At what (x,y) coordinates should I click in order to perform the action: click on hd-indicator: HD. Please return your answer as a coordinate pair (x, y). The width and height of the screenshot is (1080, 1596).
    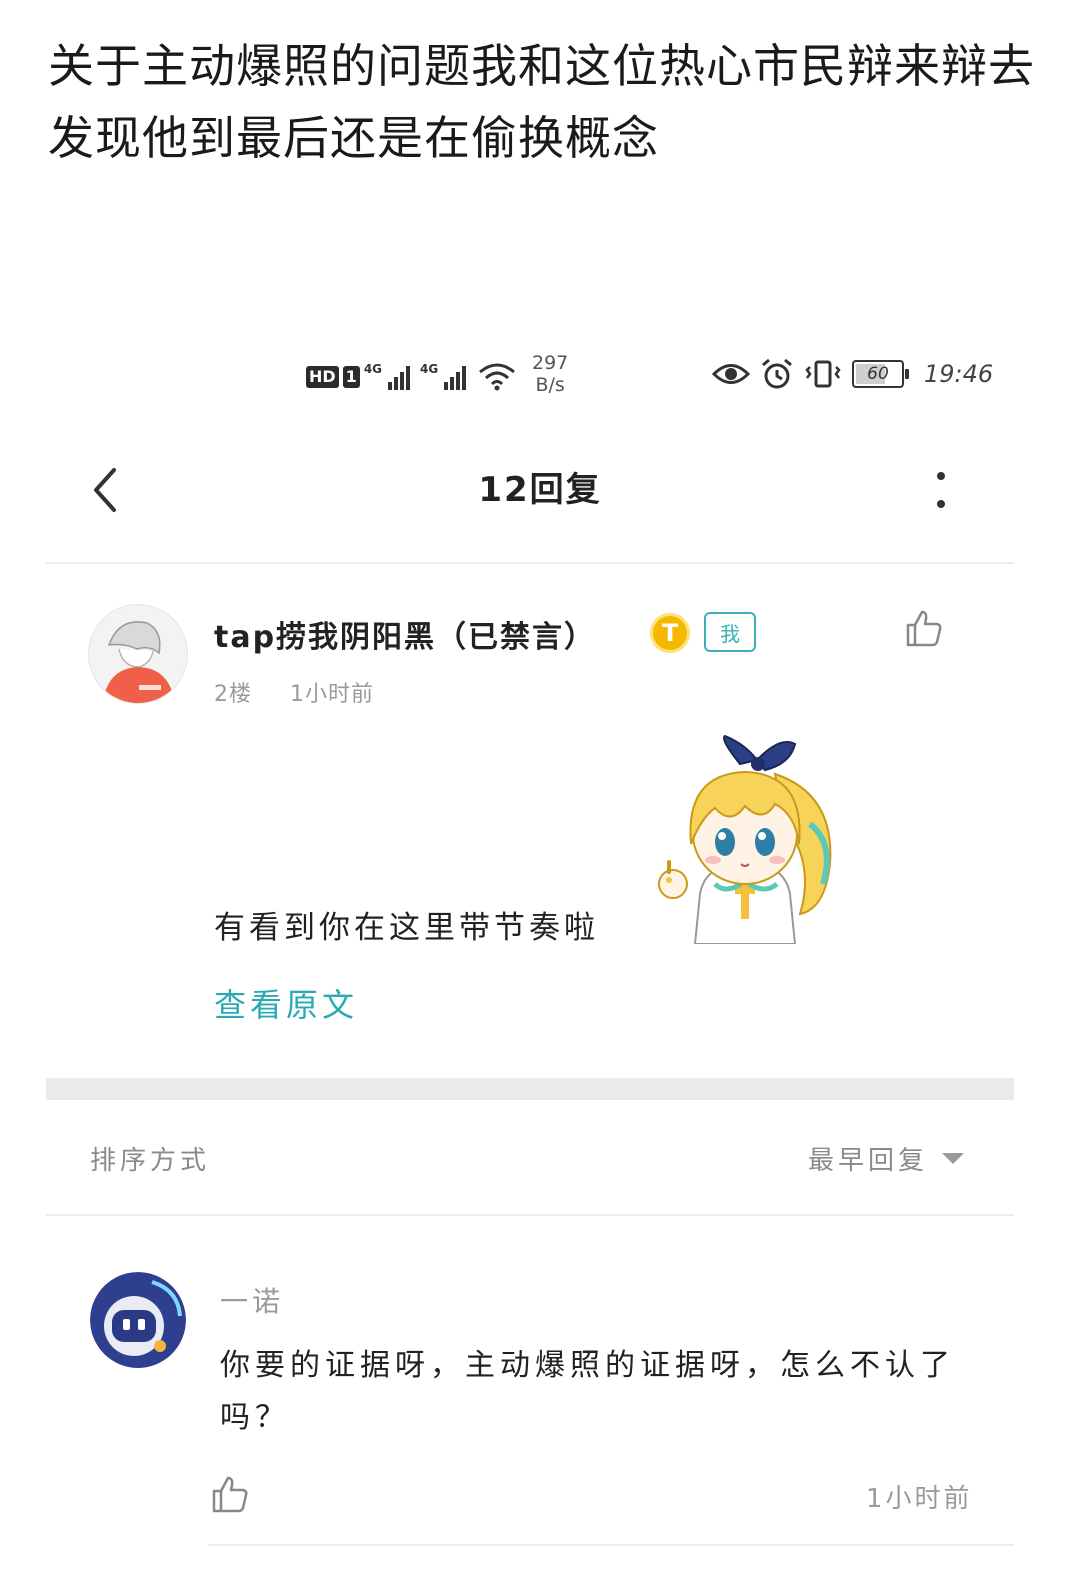
    Looking at the image, I should click on (322, 377).